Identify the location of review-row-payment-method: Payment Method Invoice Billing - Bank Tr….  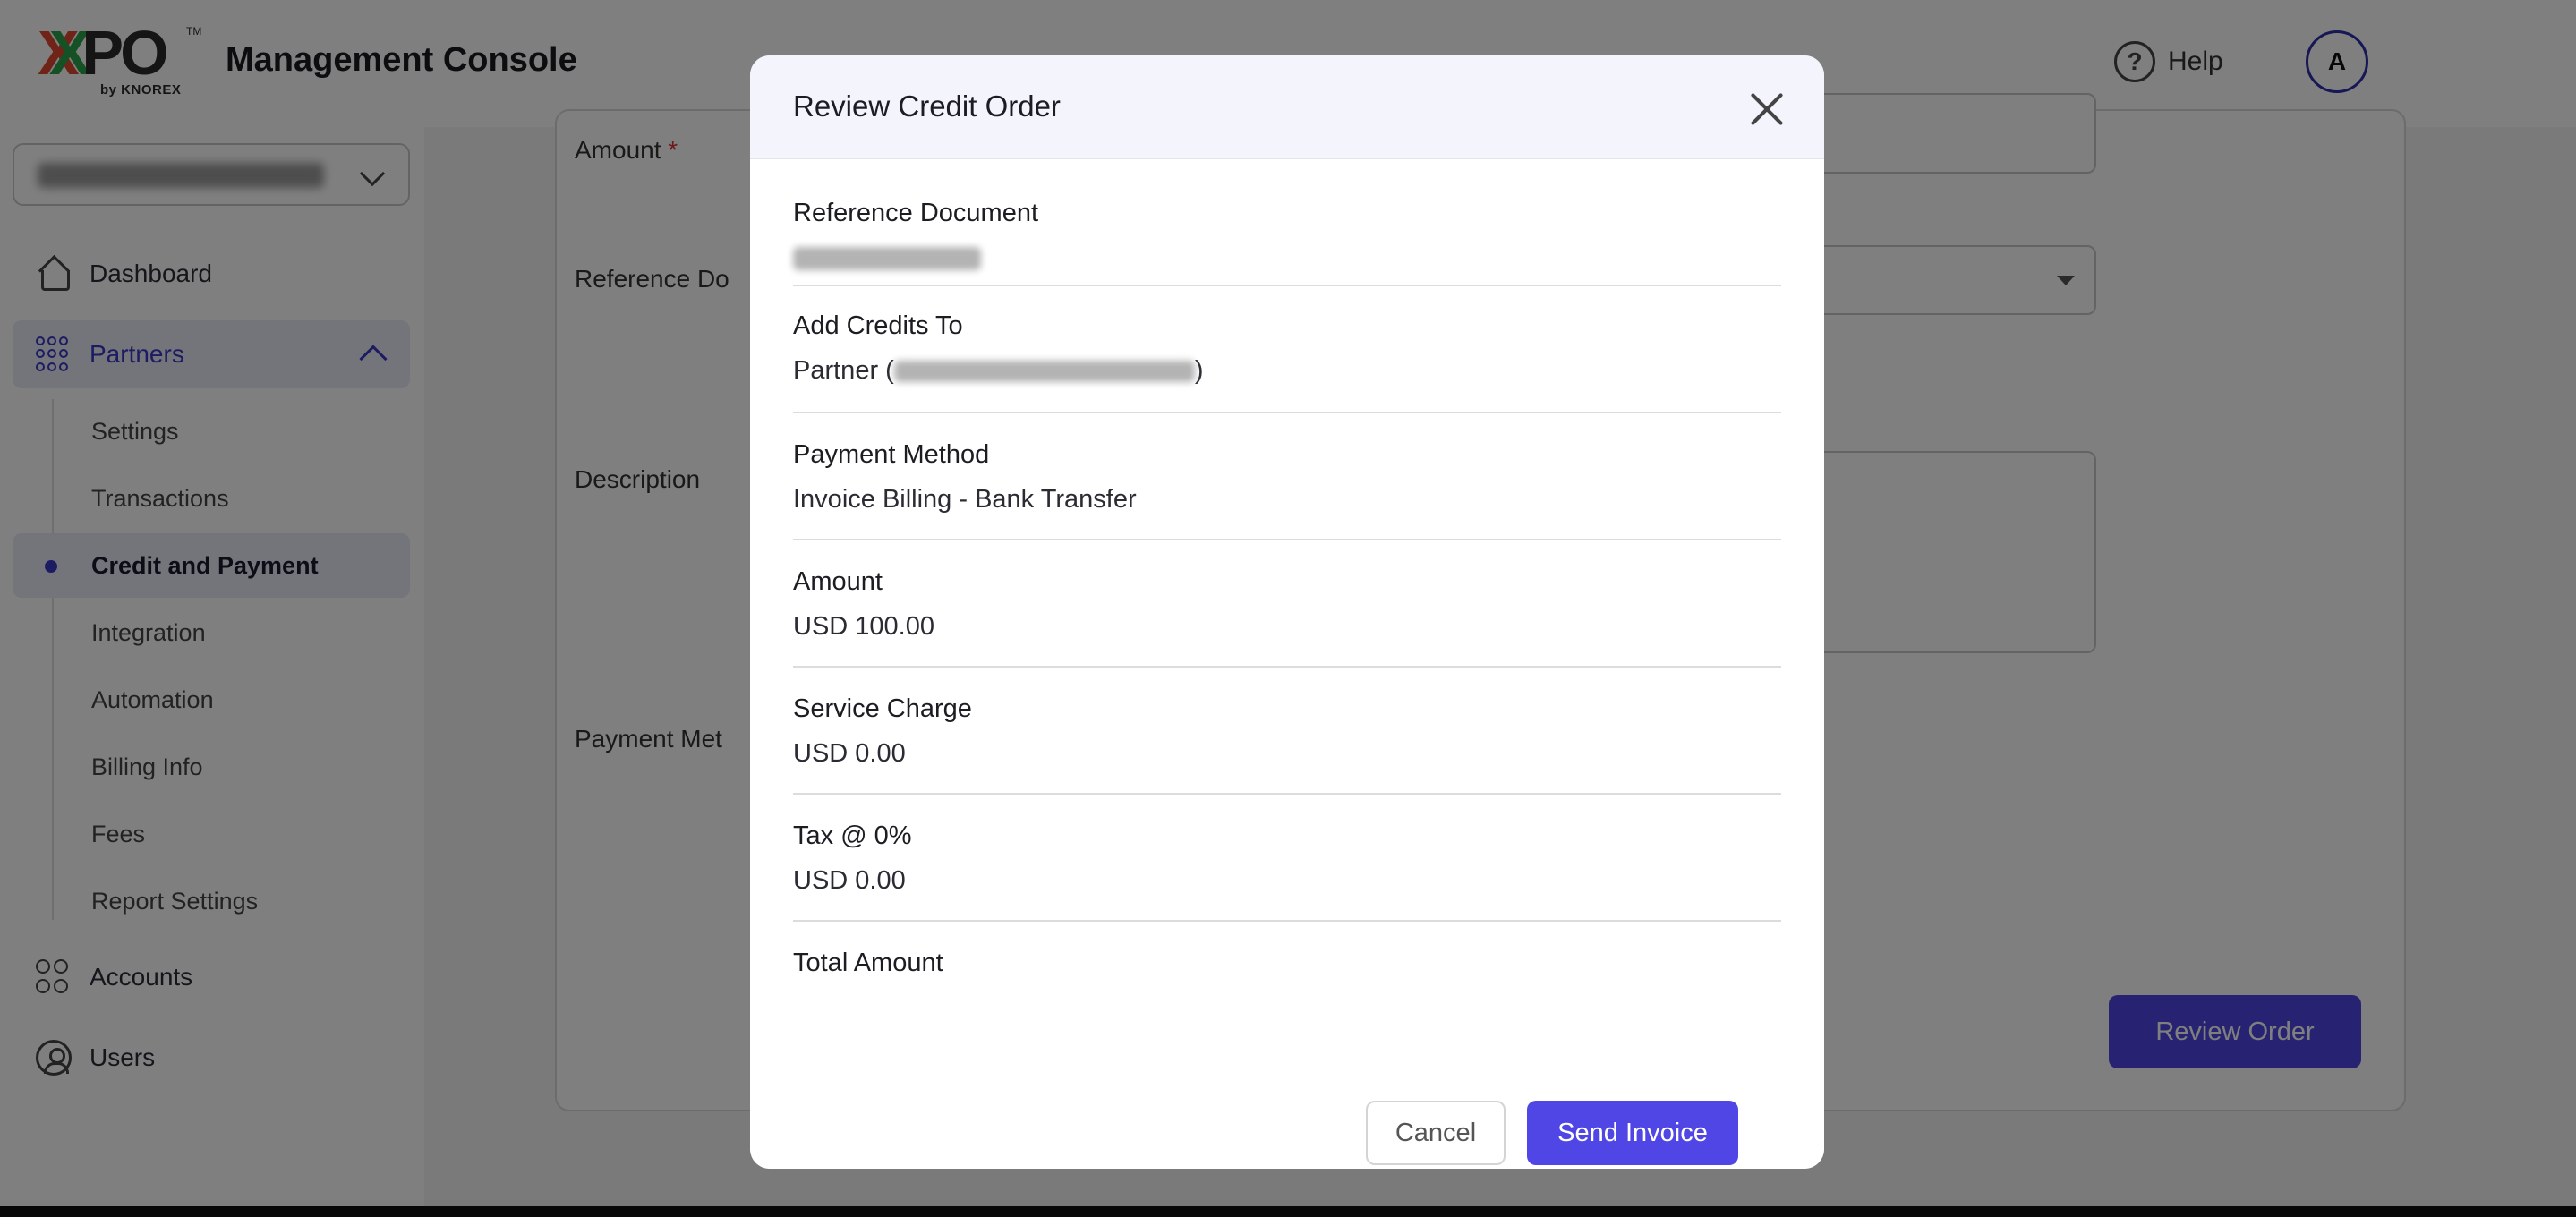
(1287, 477).